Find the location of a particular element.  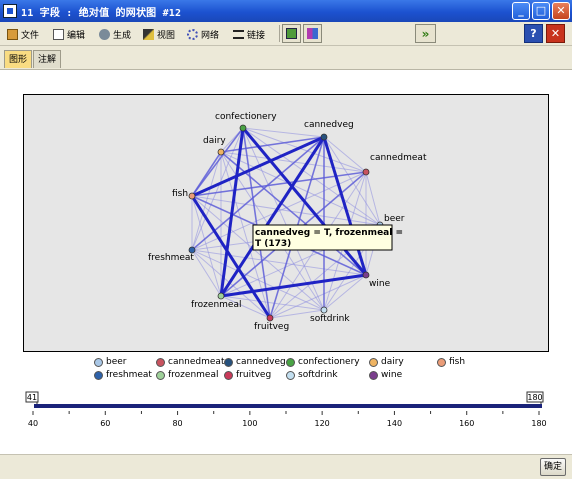

slider-max-label: 180 is located at coordinates (534, 397).